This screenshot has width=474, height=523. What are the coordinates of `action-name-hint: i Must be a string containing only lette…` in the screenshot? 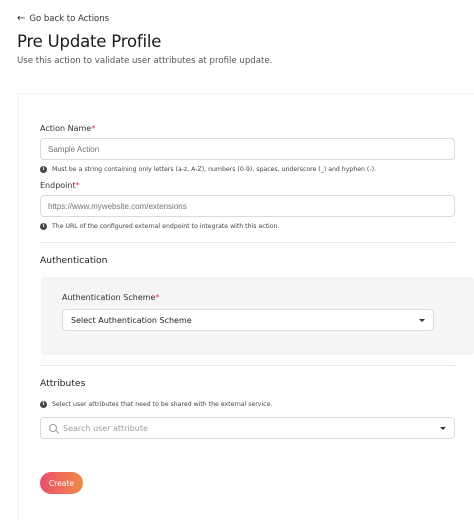 It's located at (208, 169).